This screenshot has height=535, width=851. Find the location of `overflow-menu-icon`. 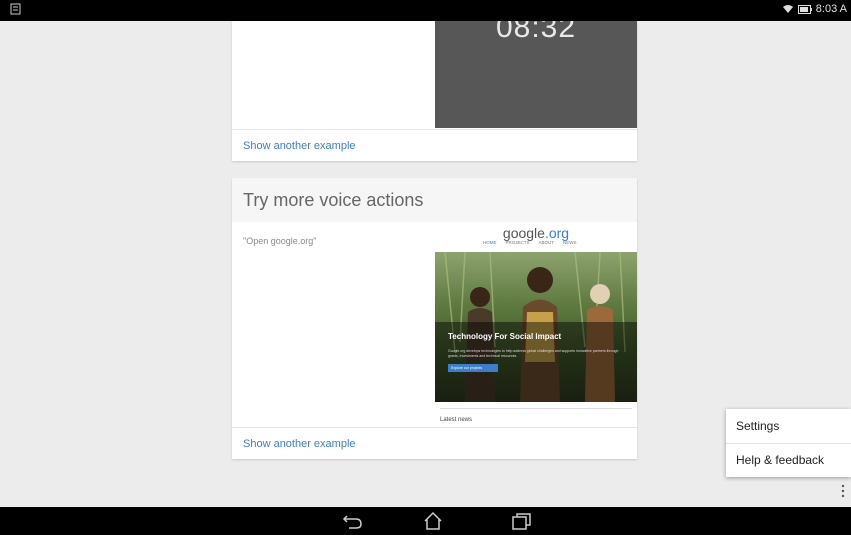

overflow-menu-icon is located at coordinates (843, 491).